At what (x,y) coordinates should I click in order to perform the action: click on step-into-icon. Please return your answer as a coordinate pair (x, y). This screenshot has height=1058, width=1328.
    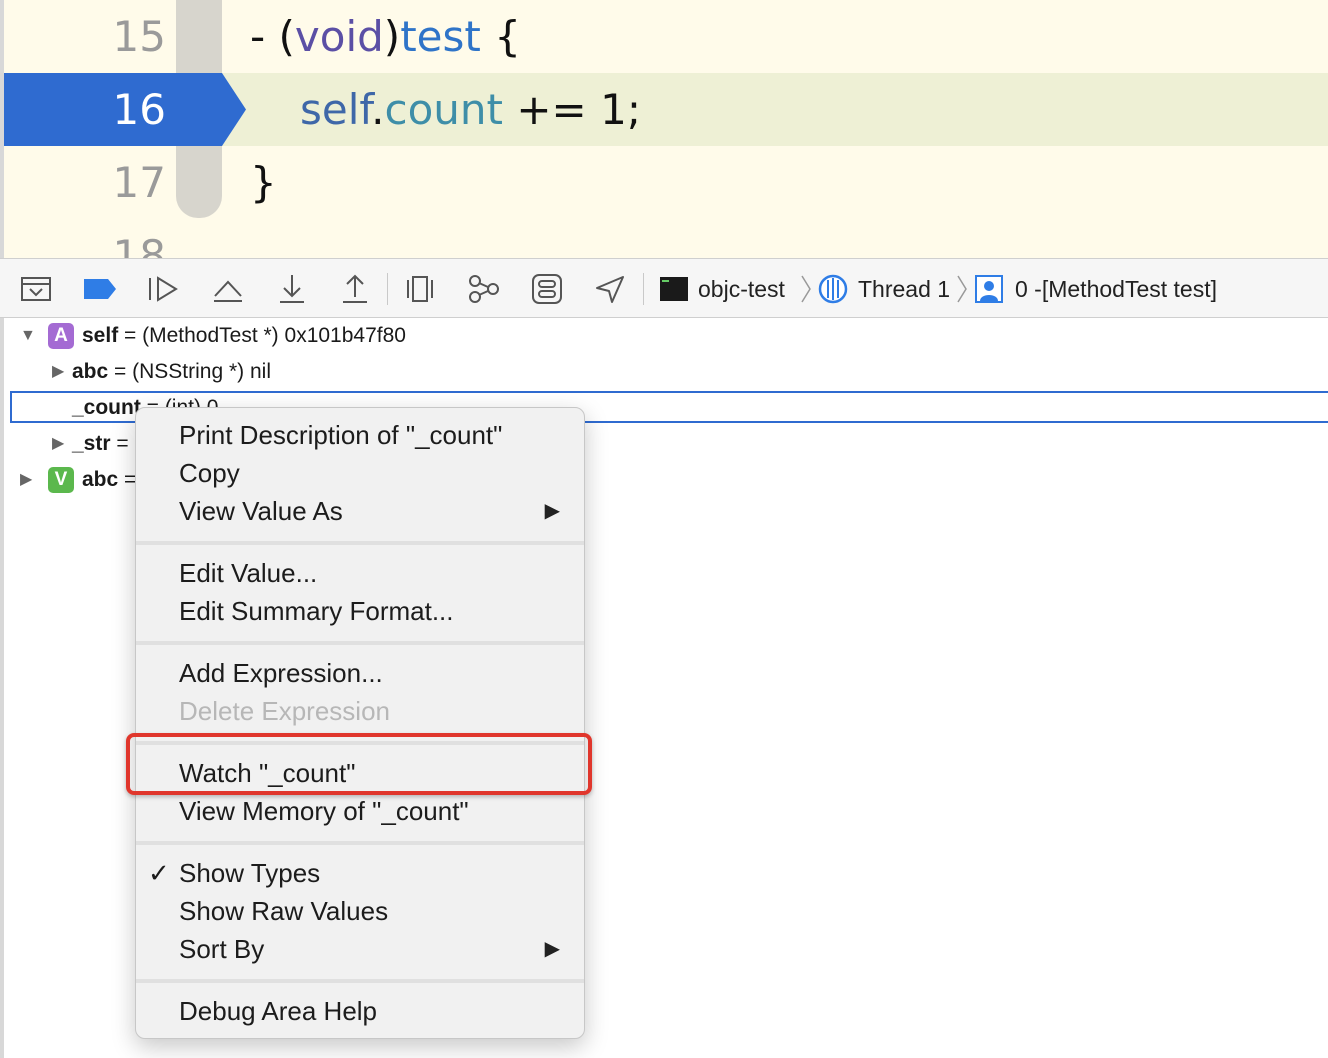
    Looking at the image, I should click on (292, 289).